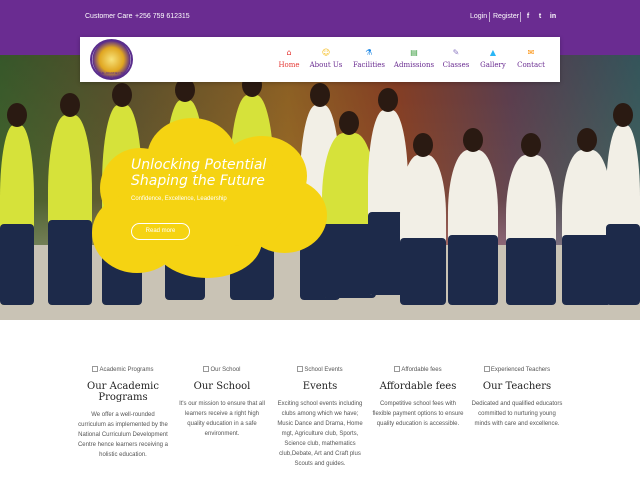  I want to click on hero-subtitle: Confidence, Excellence, Leadership, so click(179, 199).